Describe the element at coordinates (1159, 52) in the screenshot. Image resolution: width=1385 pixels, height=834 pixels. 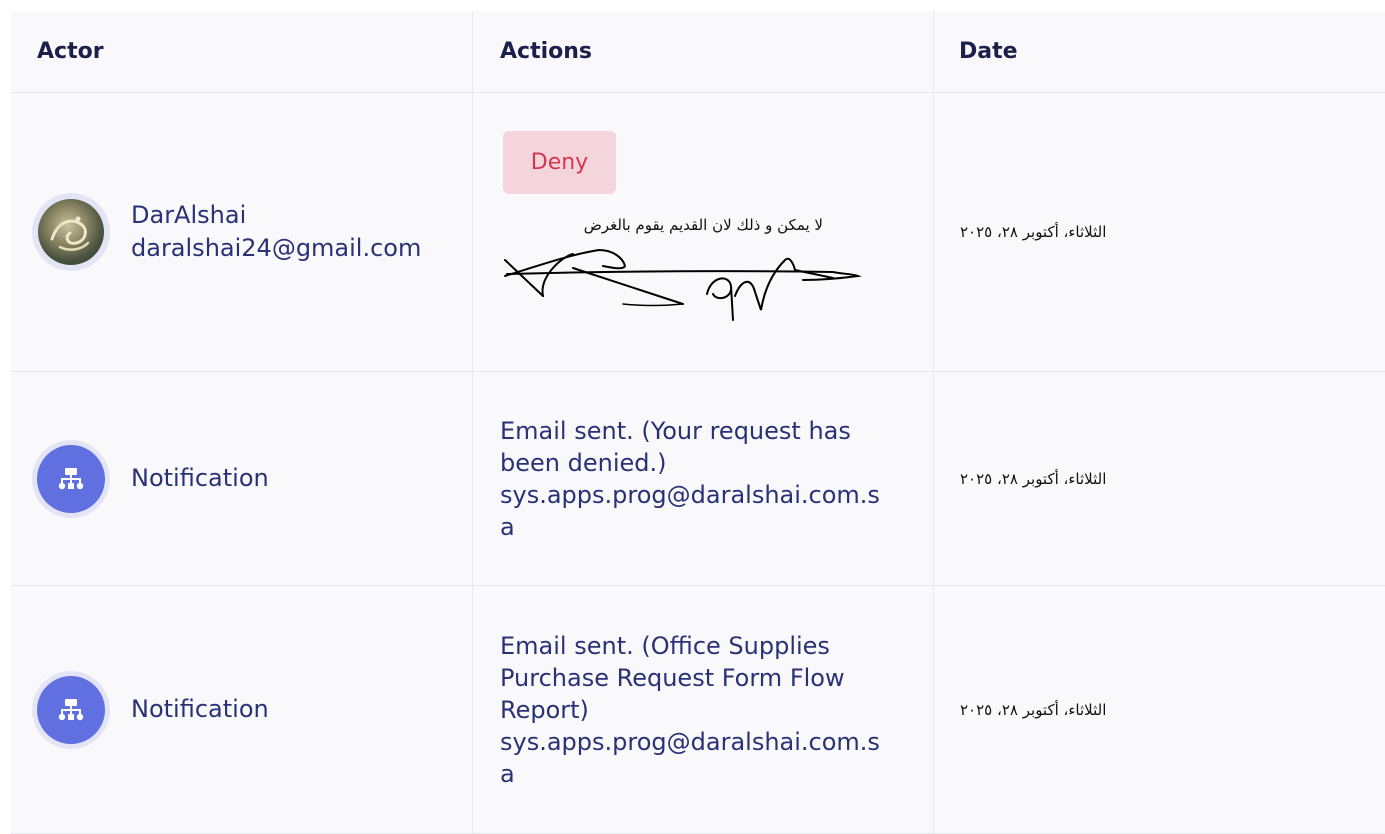
I see `column-header-date: Date` at that location.